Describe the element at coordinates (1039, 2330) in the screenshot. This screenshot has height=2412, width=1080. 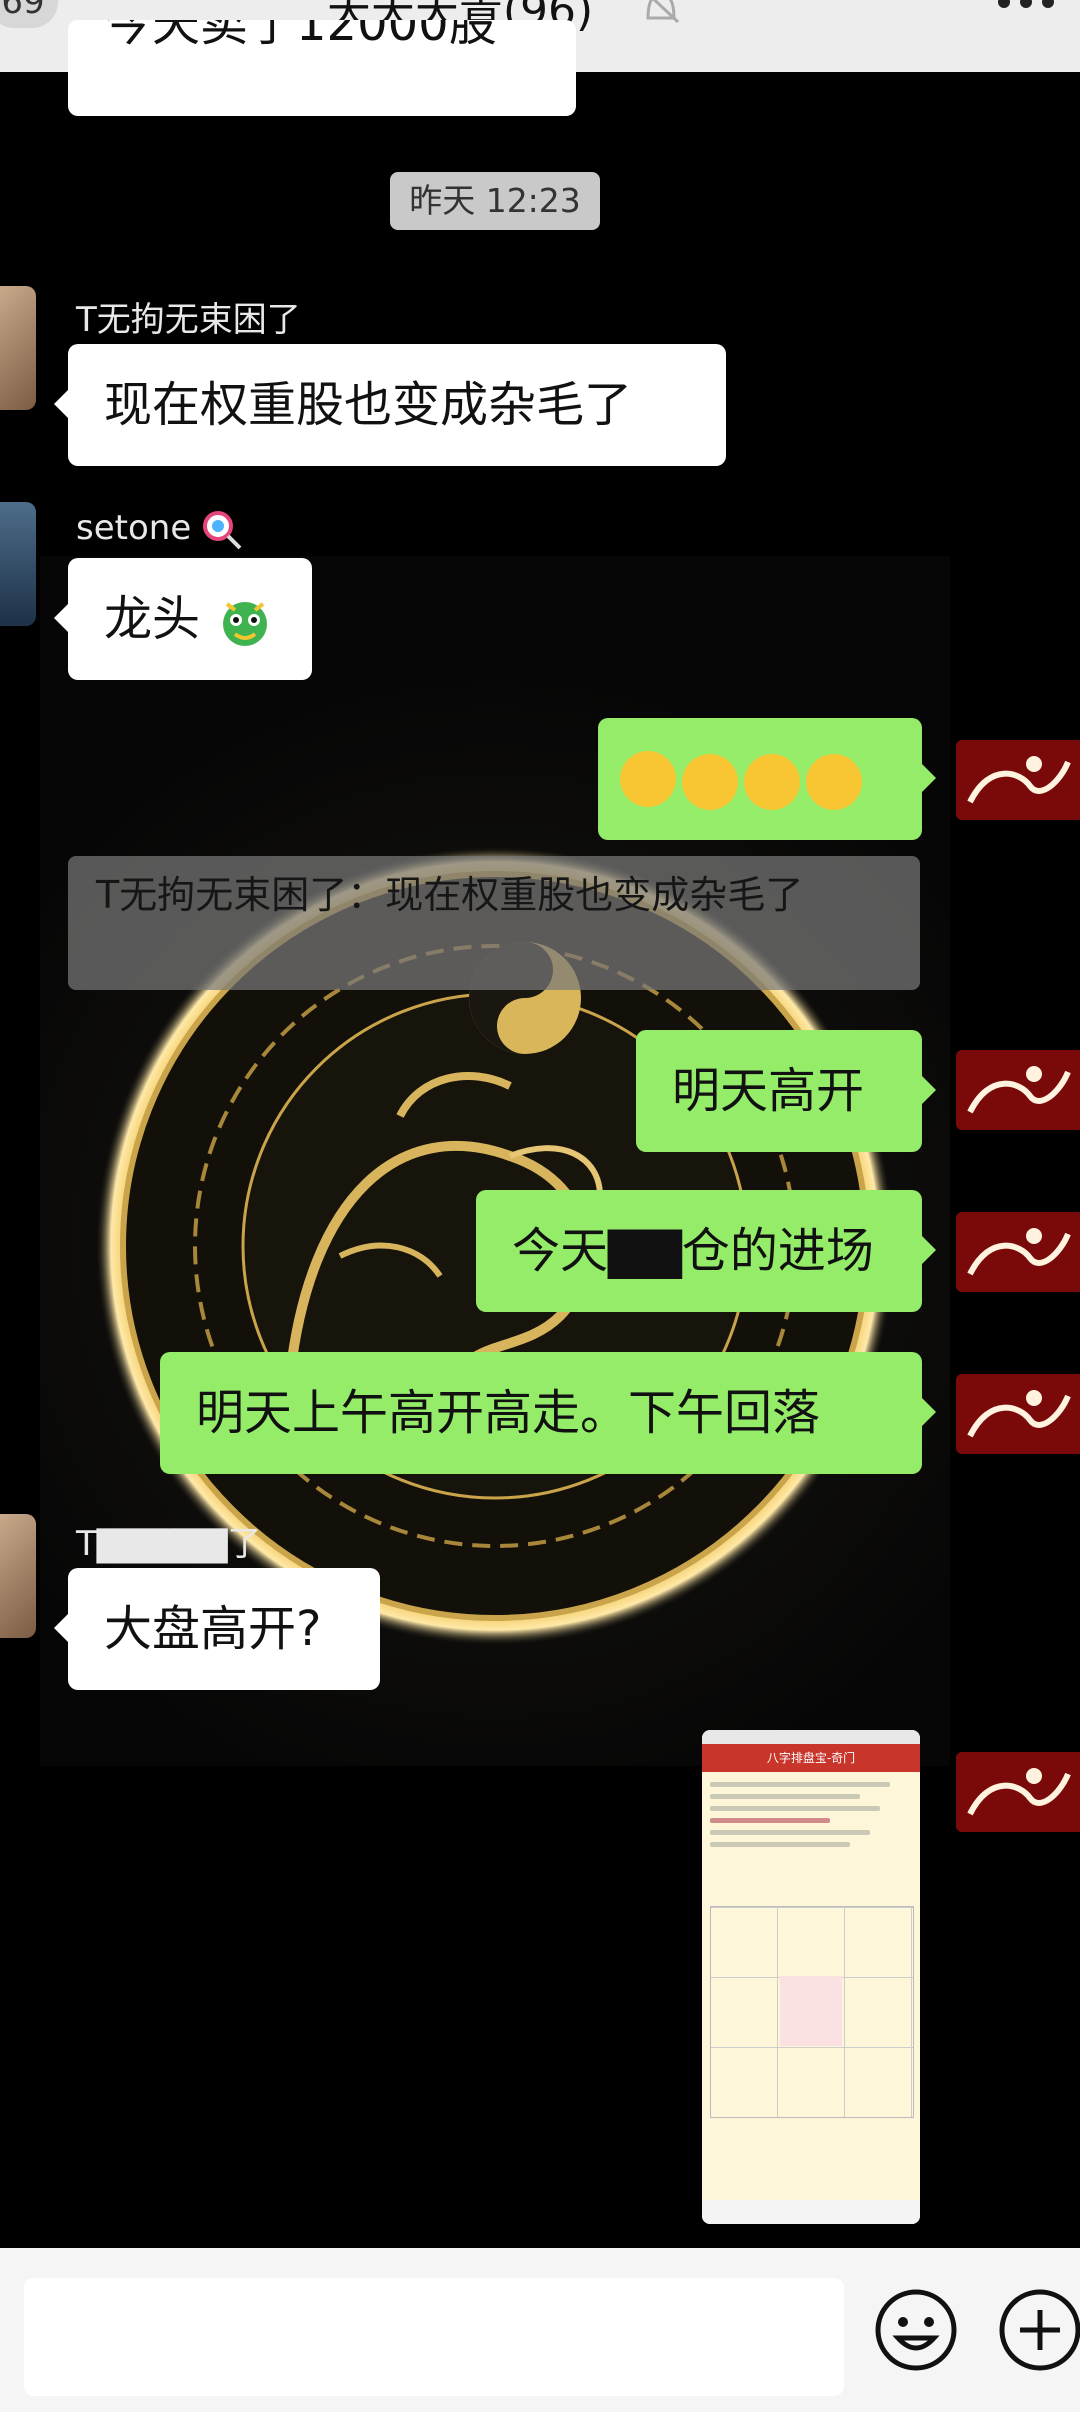
I see `plus-icon` at that location.